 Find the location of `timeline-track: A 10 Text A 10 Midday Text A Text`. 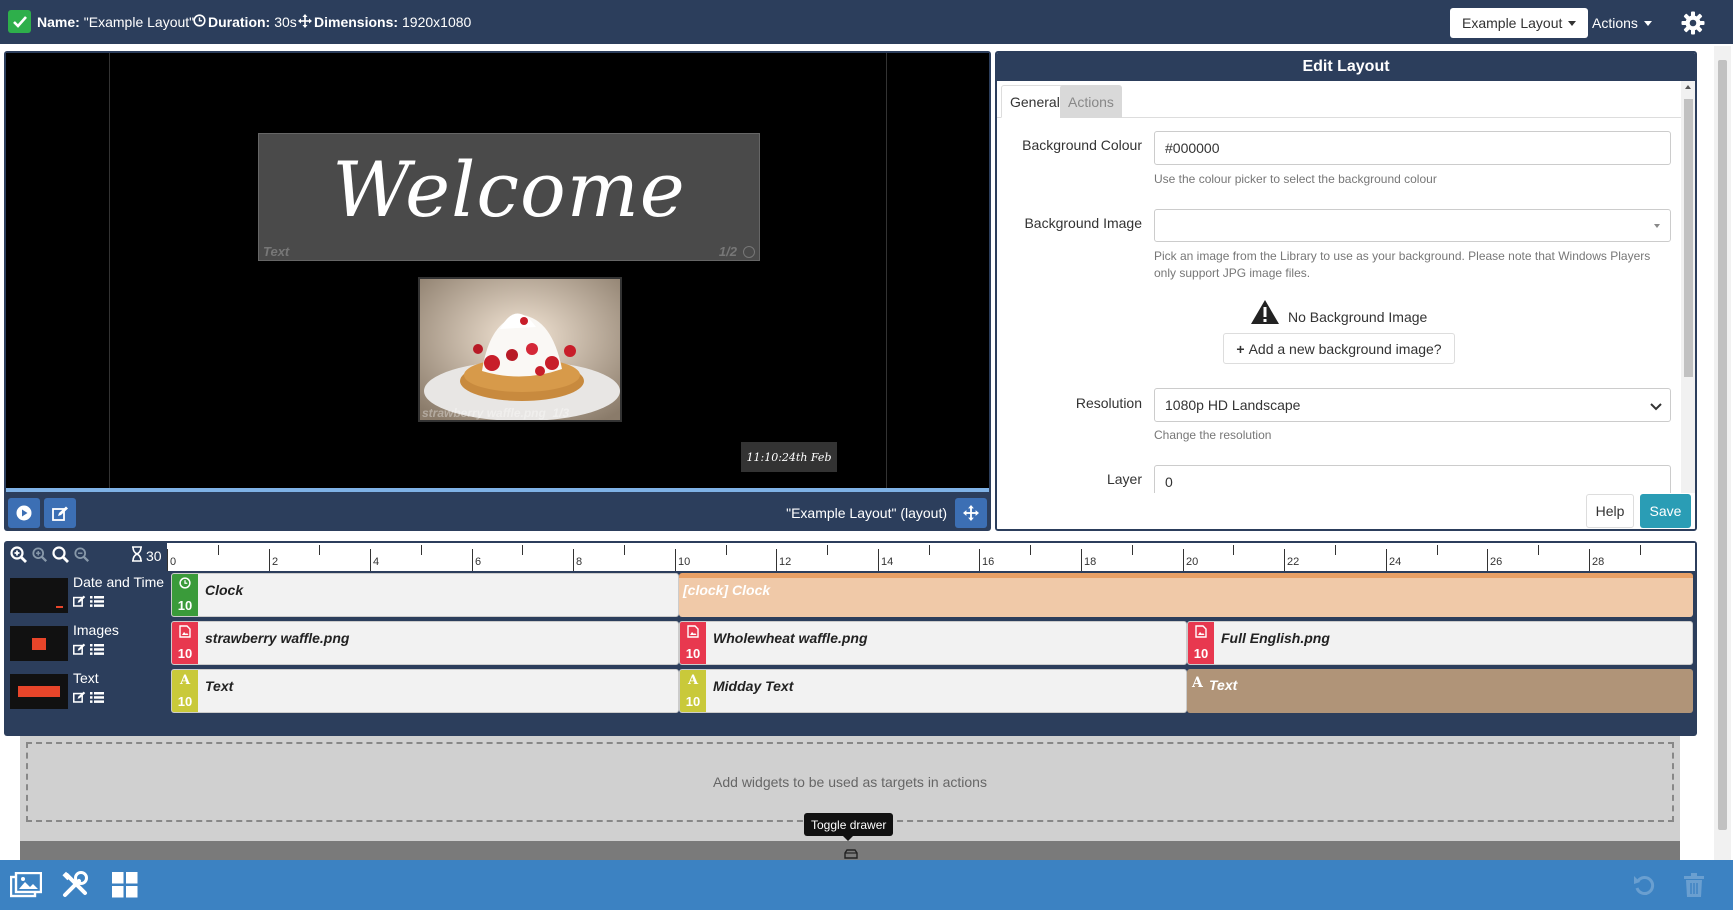

timeline-track: A 10 Text A 10 Midday Text A Text is located at coordinates (932, 691).